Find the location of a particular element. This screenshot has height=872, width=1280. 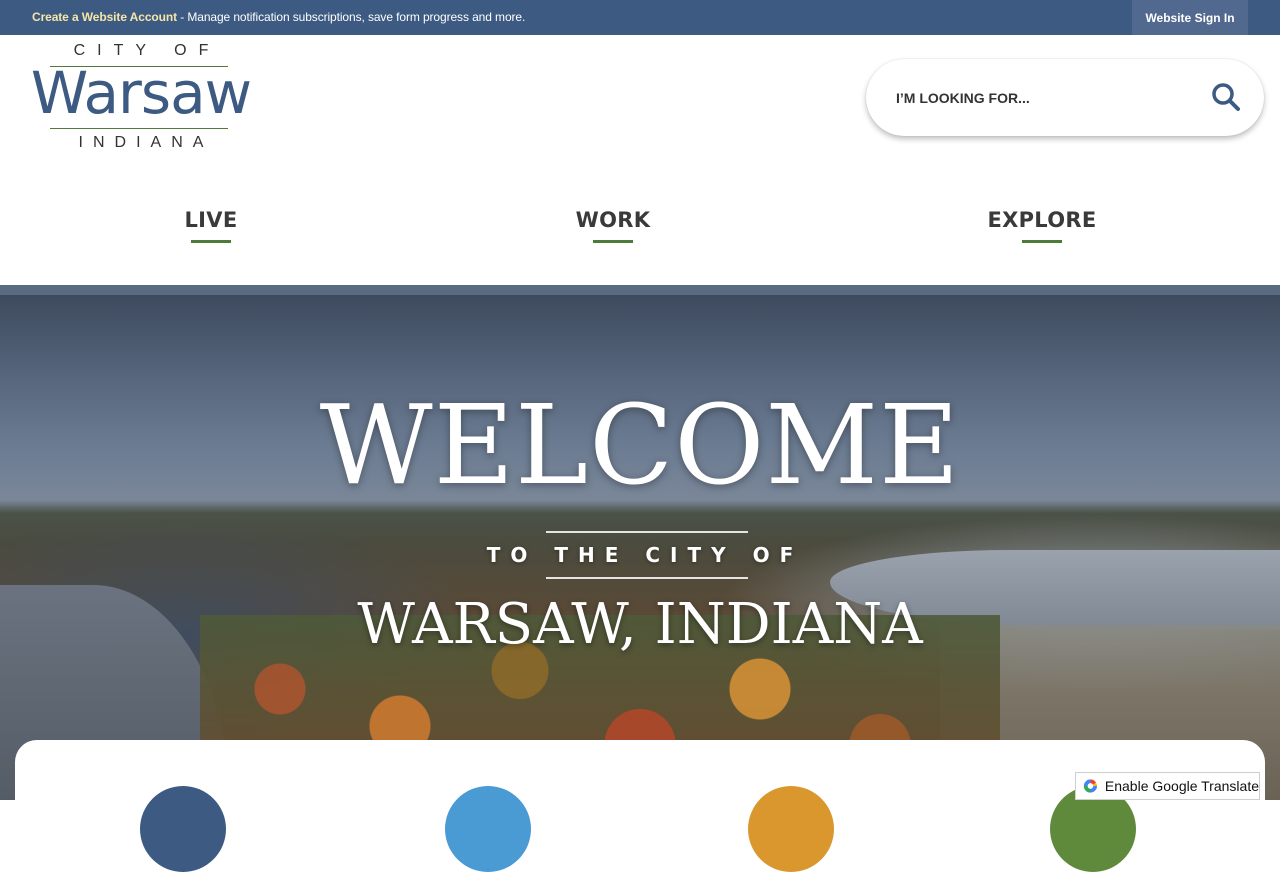

search-input is located at coordinates (1046, 98).